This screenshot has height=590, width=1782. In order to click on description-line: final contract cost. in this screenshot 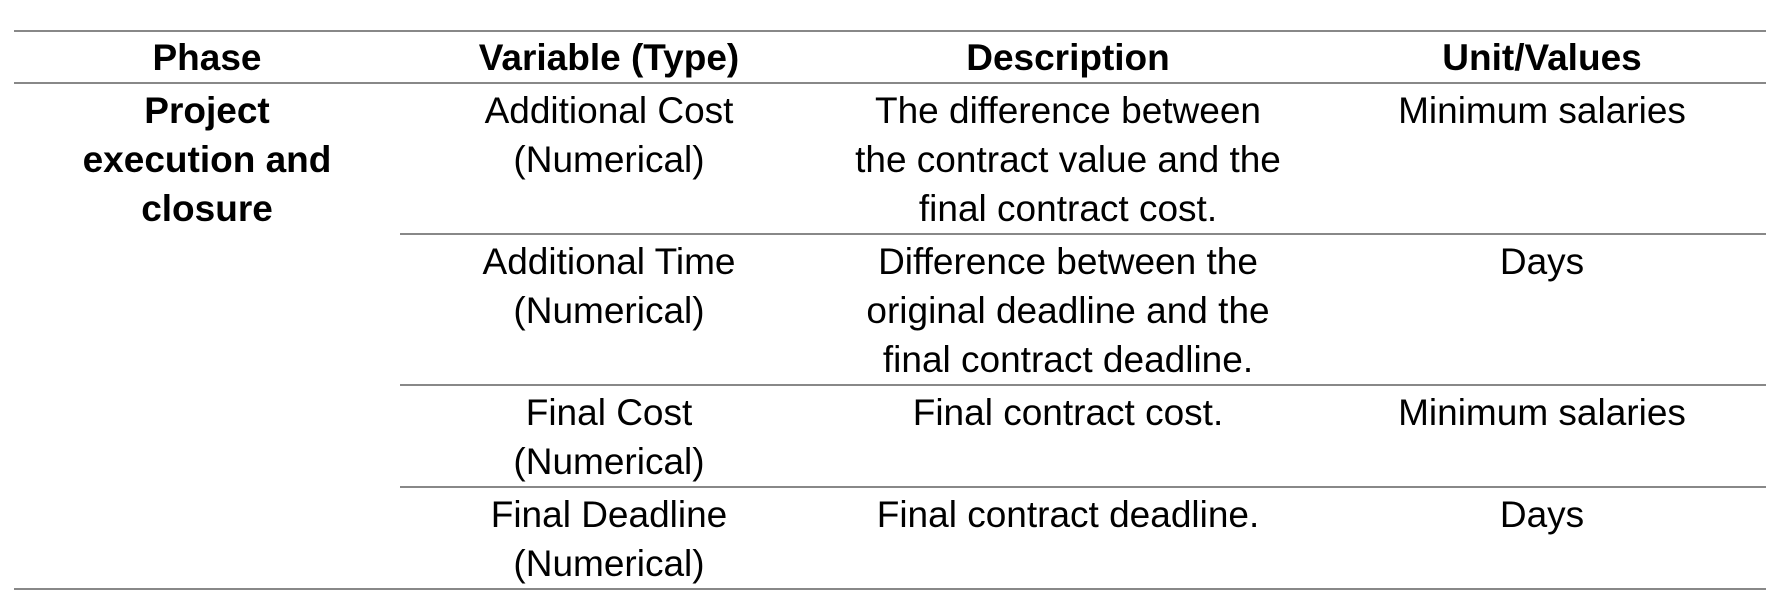, I will do `click(1068, 208)`.